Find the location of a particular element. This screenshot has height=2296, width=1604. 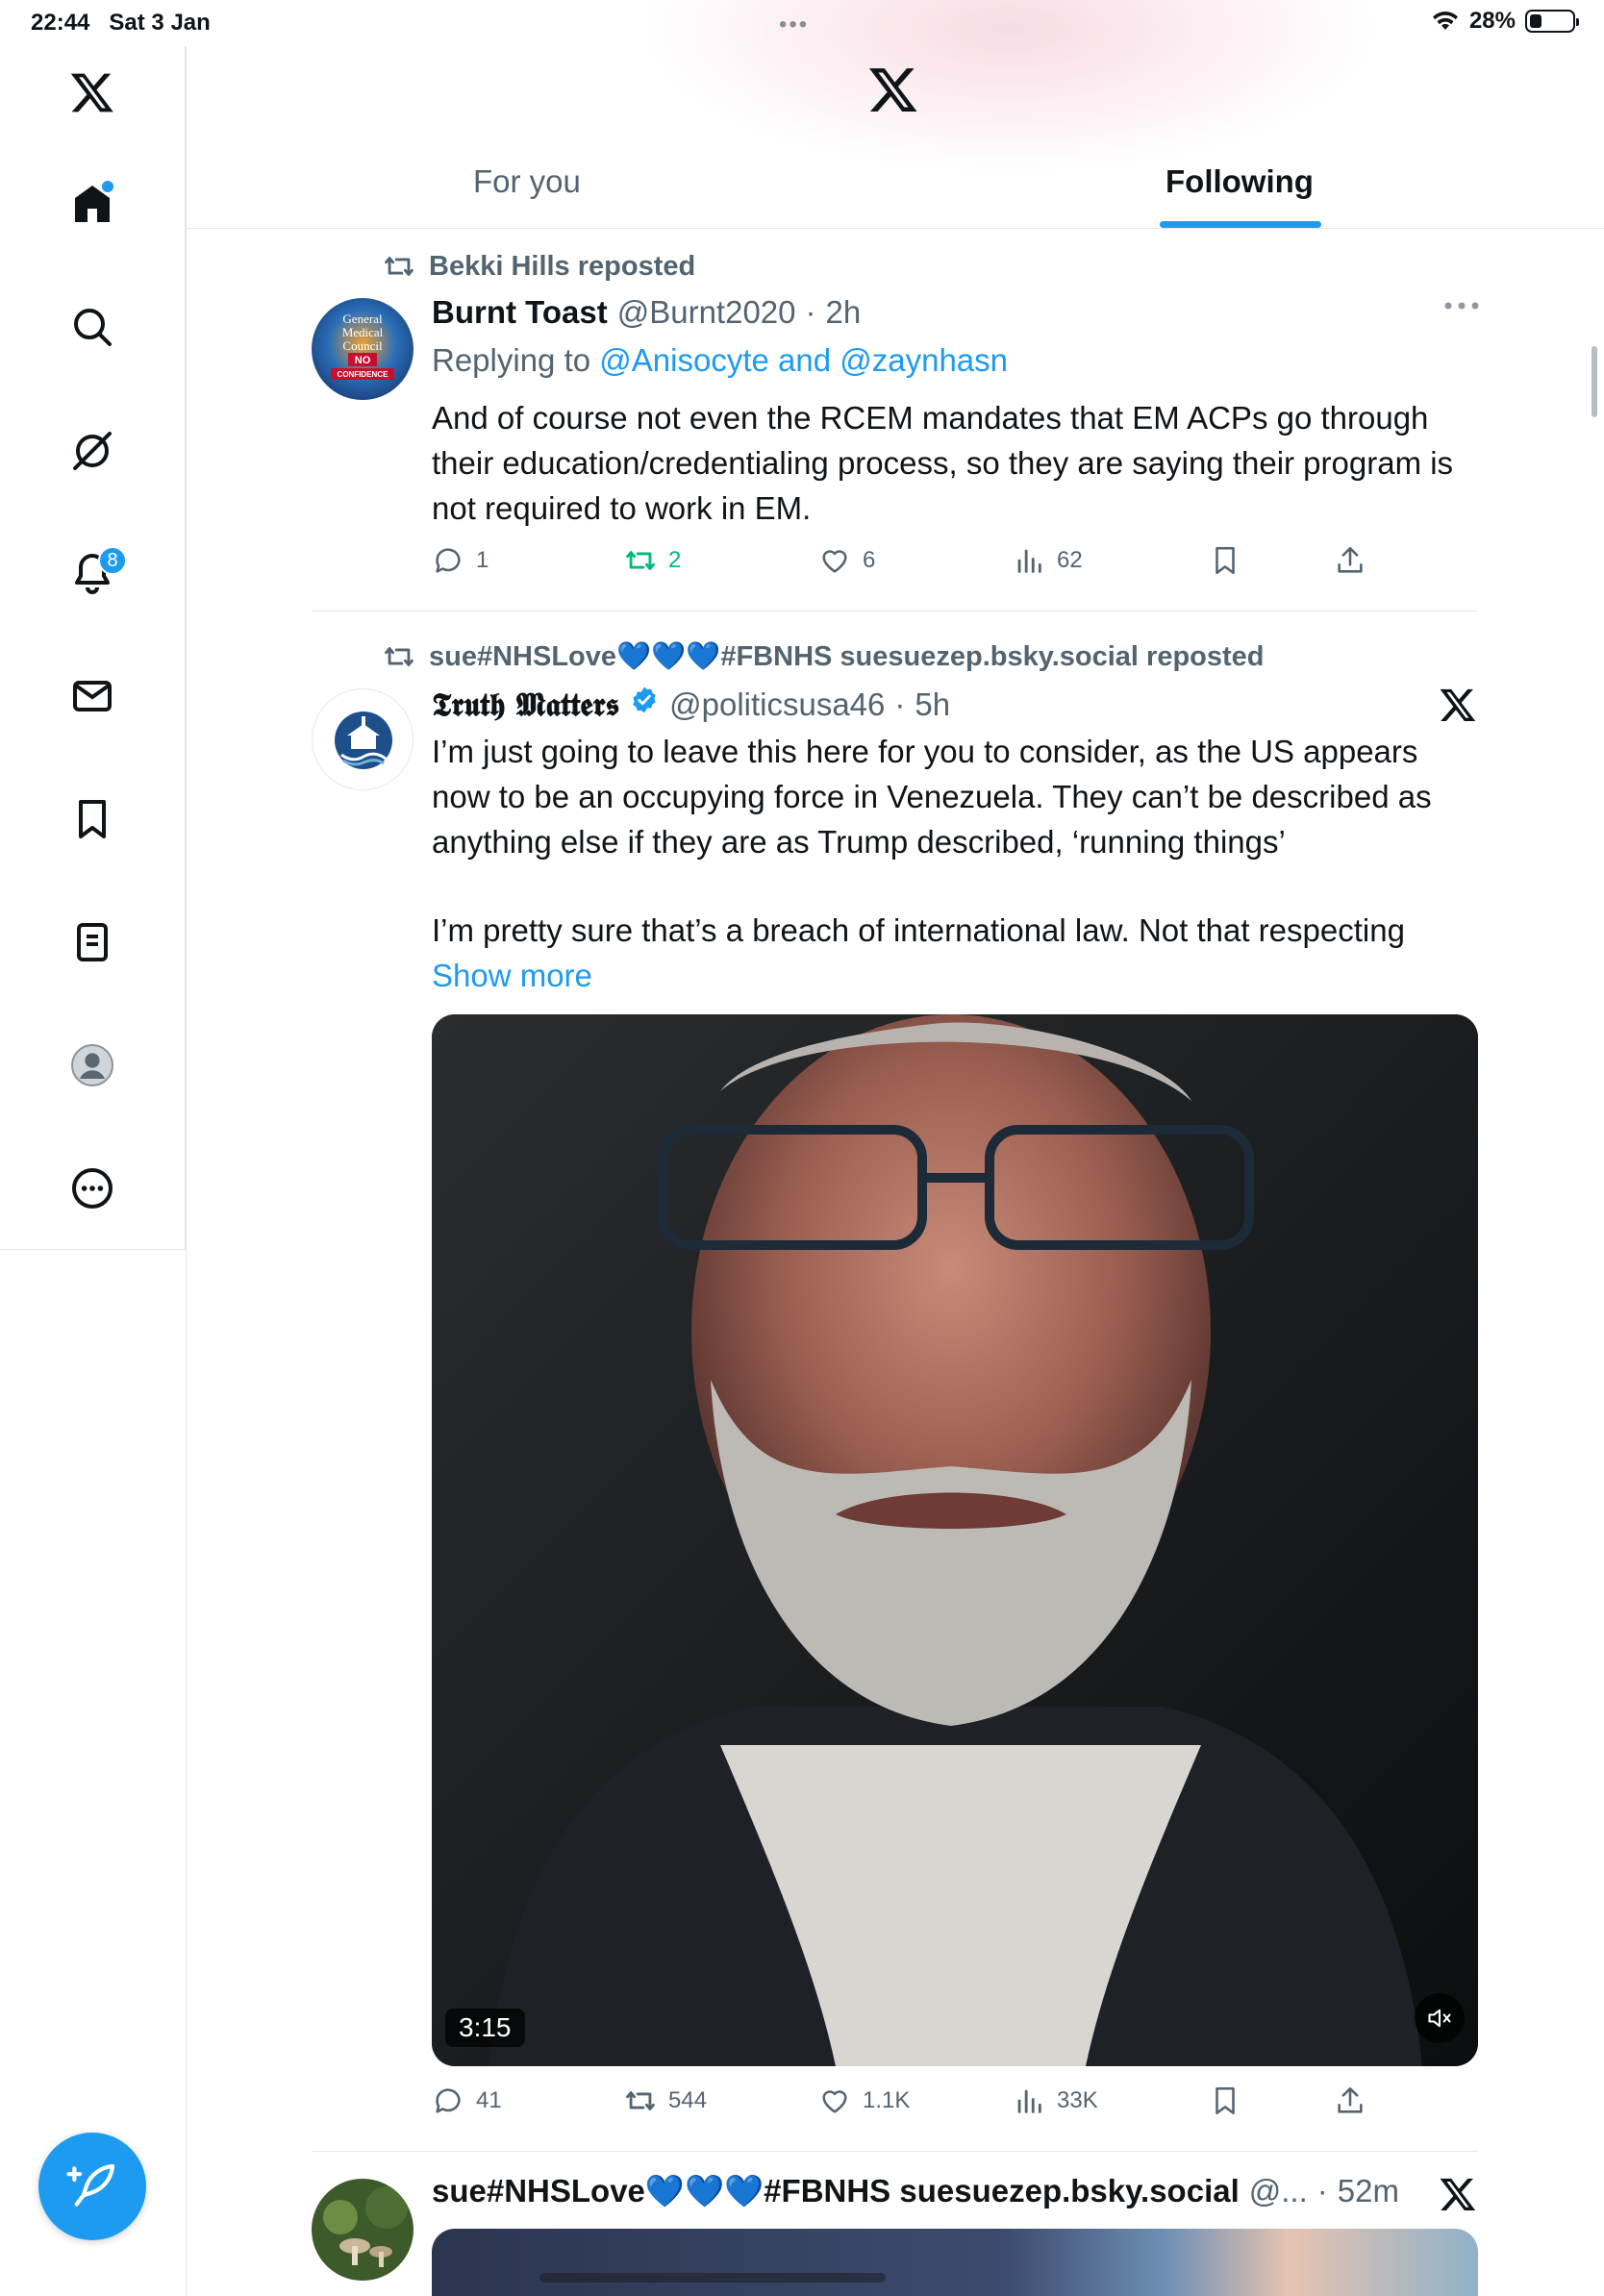

tab-following: Following is located at coordinates (1239, 181).